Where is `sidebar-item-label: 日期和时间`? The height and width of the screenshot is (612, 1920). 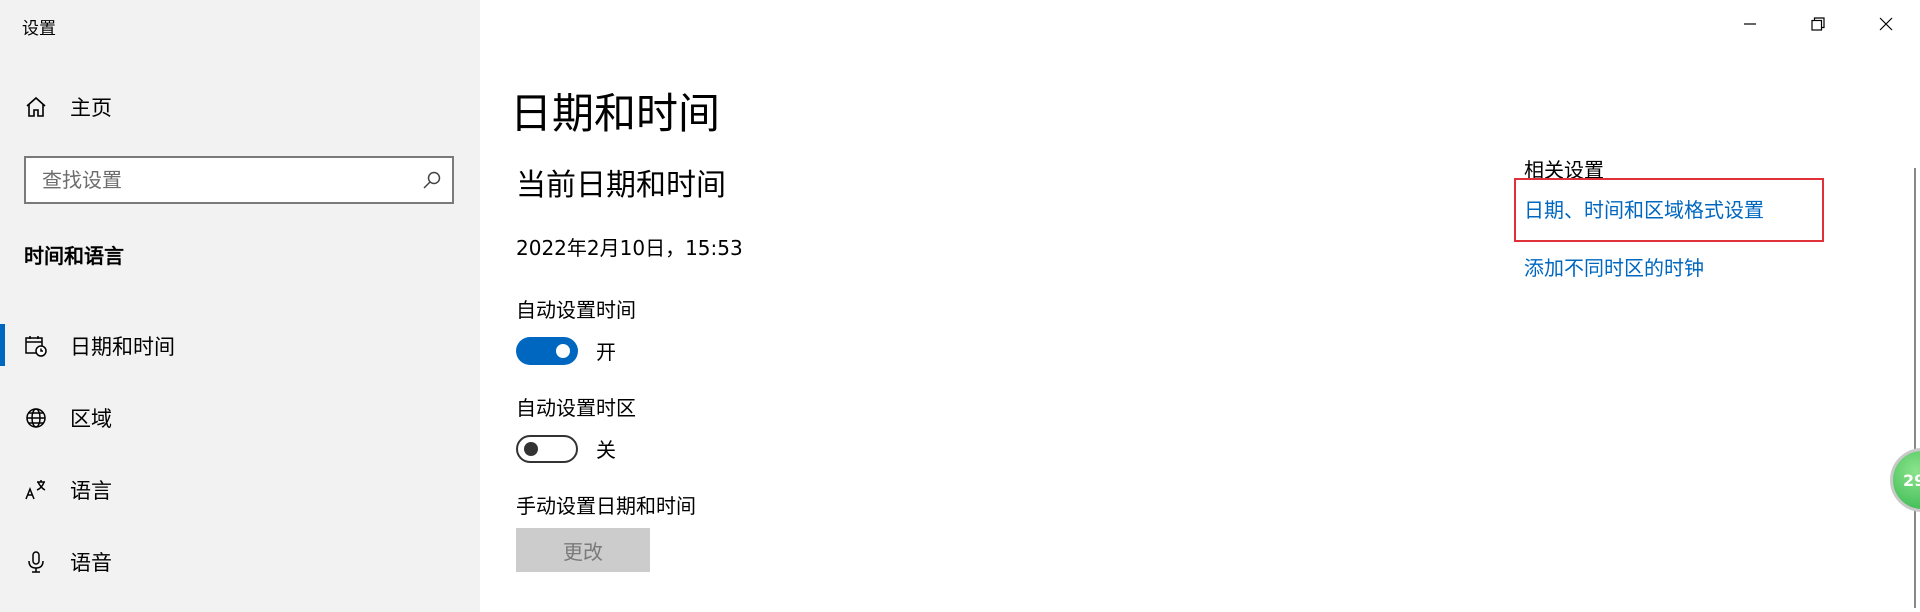
sidebar-item-label: 日期和时间 is located at coordinates (122, 347).